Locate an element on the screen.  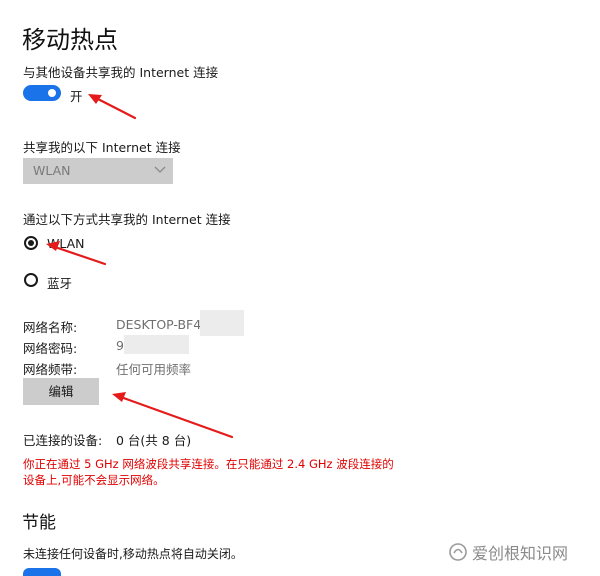
radio-bluetooth is located at coordinates (31, 280).